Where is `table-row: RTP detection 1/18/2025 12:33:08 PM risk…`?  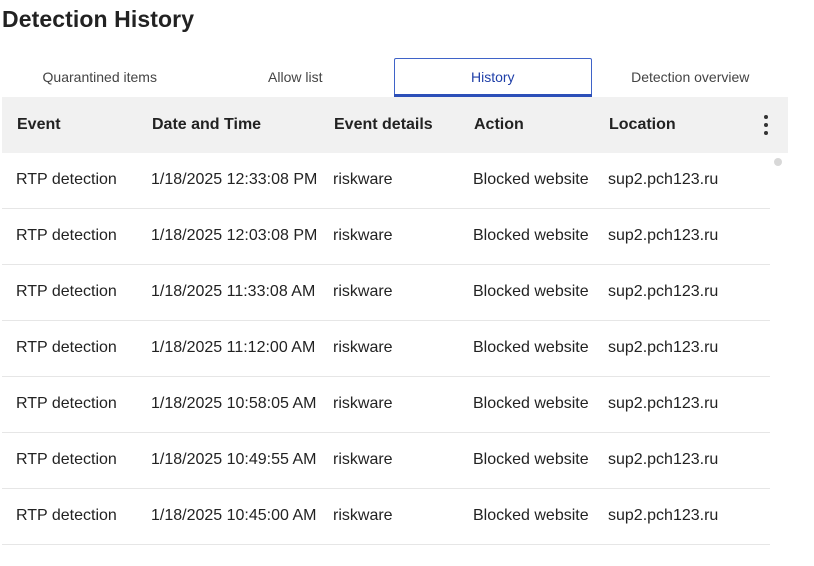 table-row: RTP detection 1/18/2025 12:33:08 PM risk… is located at coordinates (386, 181).